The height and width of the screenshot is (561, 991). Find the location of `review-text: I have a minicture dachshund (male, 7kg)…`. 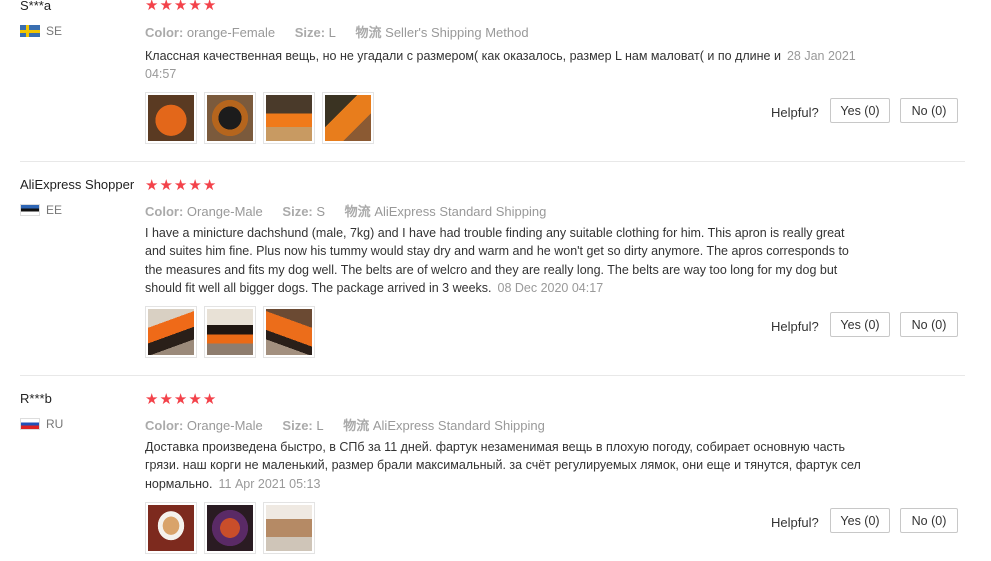

review-text: I have a minicture dachshund (male, 7kg)… is located at coordinates (504, 260).